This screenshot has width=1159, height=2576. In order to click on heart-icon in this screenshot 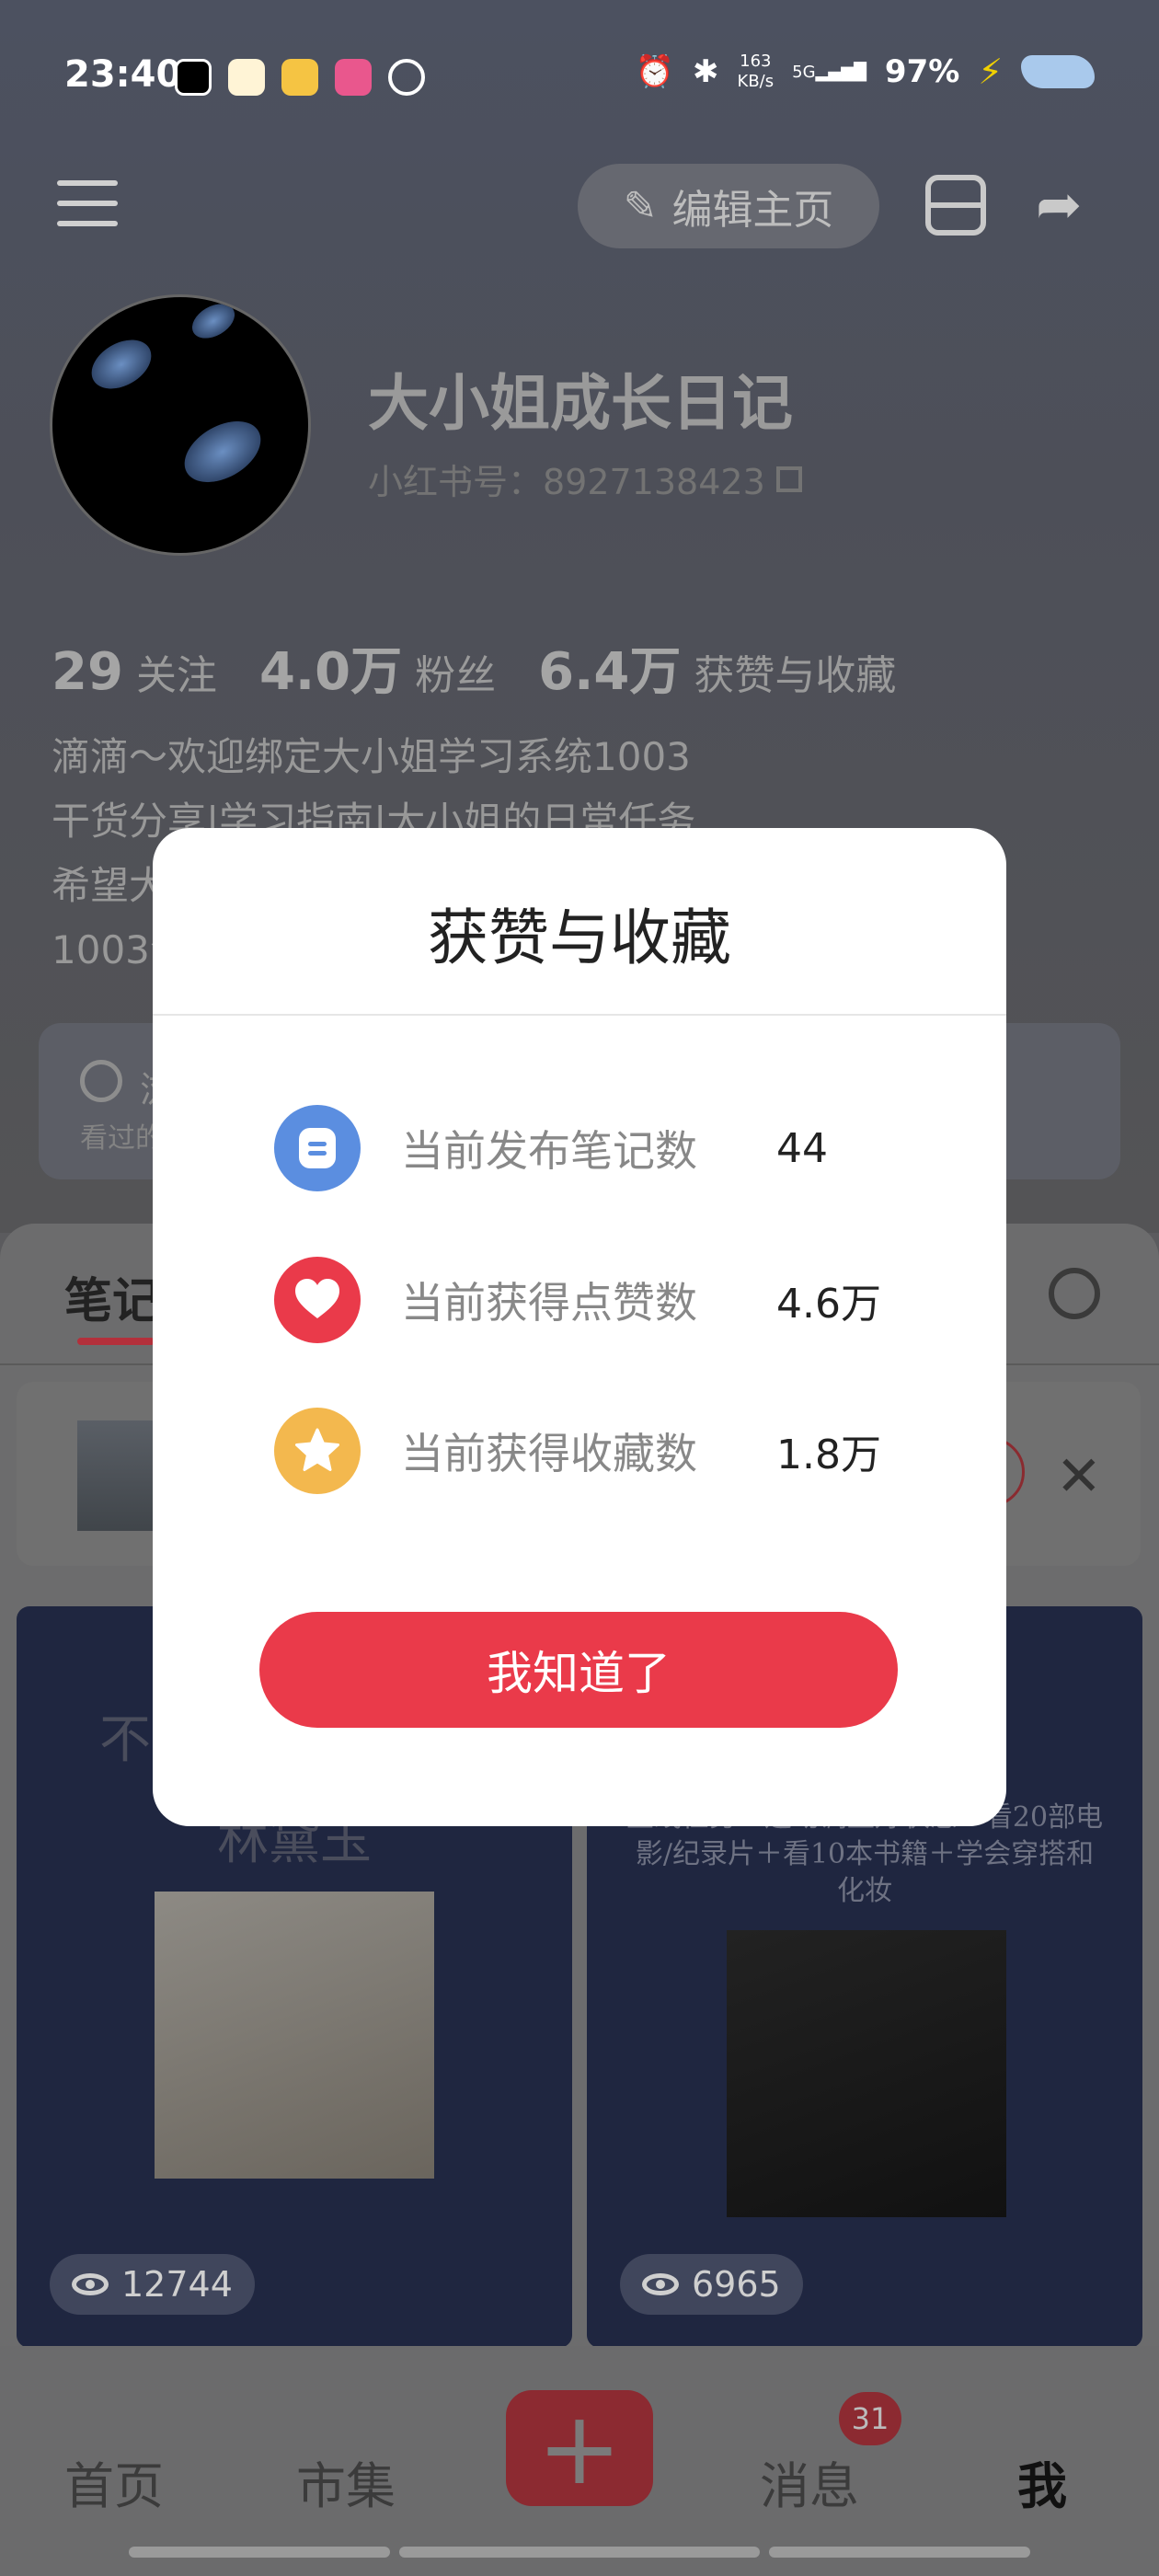, I will do `click(317, 1300)`.